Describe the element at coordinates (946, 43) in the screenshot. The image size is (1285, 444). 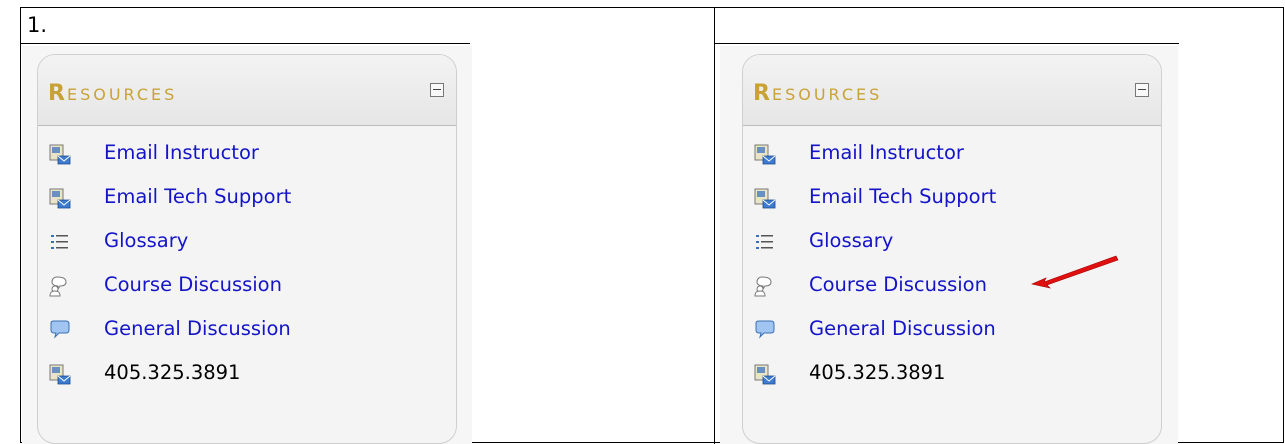
I see `table-row-divider-right` at that location.